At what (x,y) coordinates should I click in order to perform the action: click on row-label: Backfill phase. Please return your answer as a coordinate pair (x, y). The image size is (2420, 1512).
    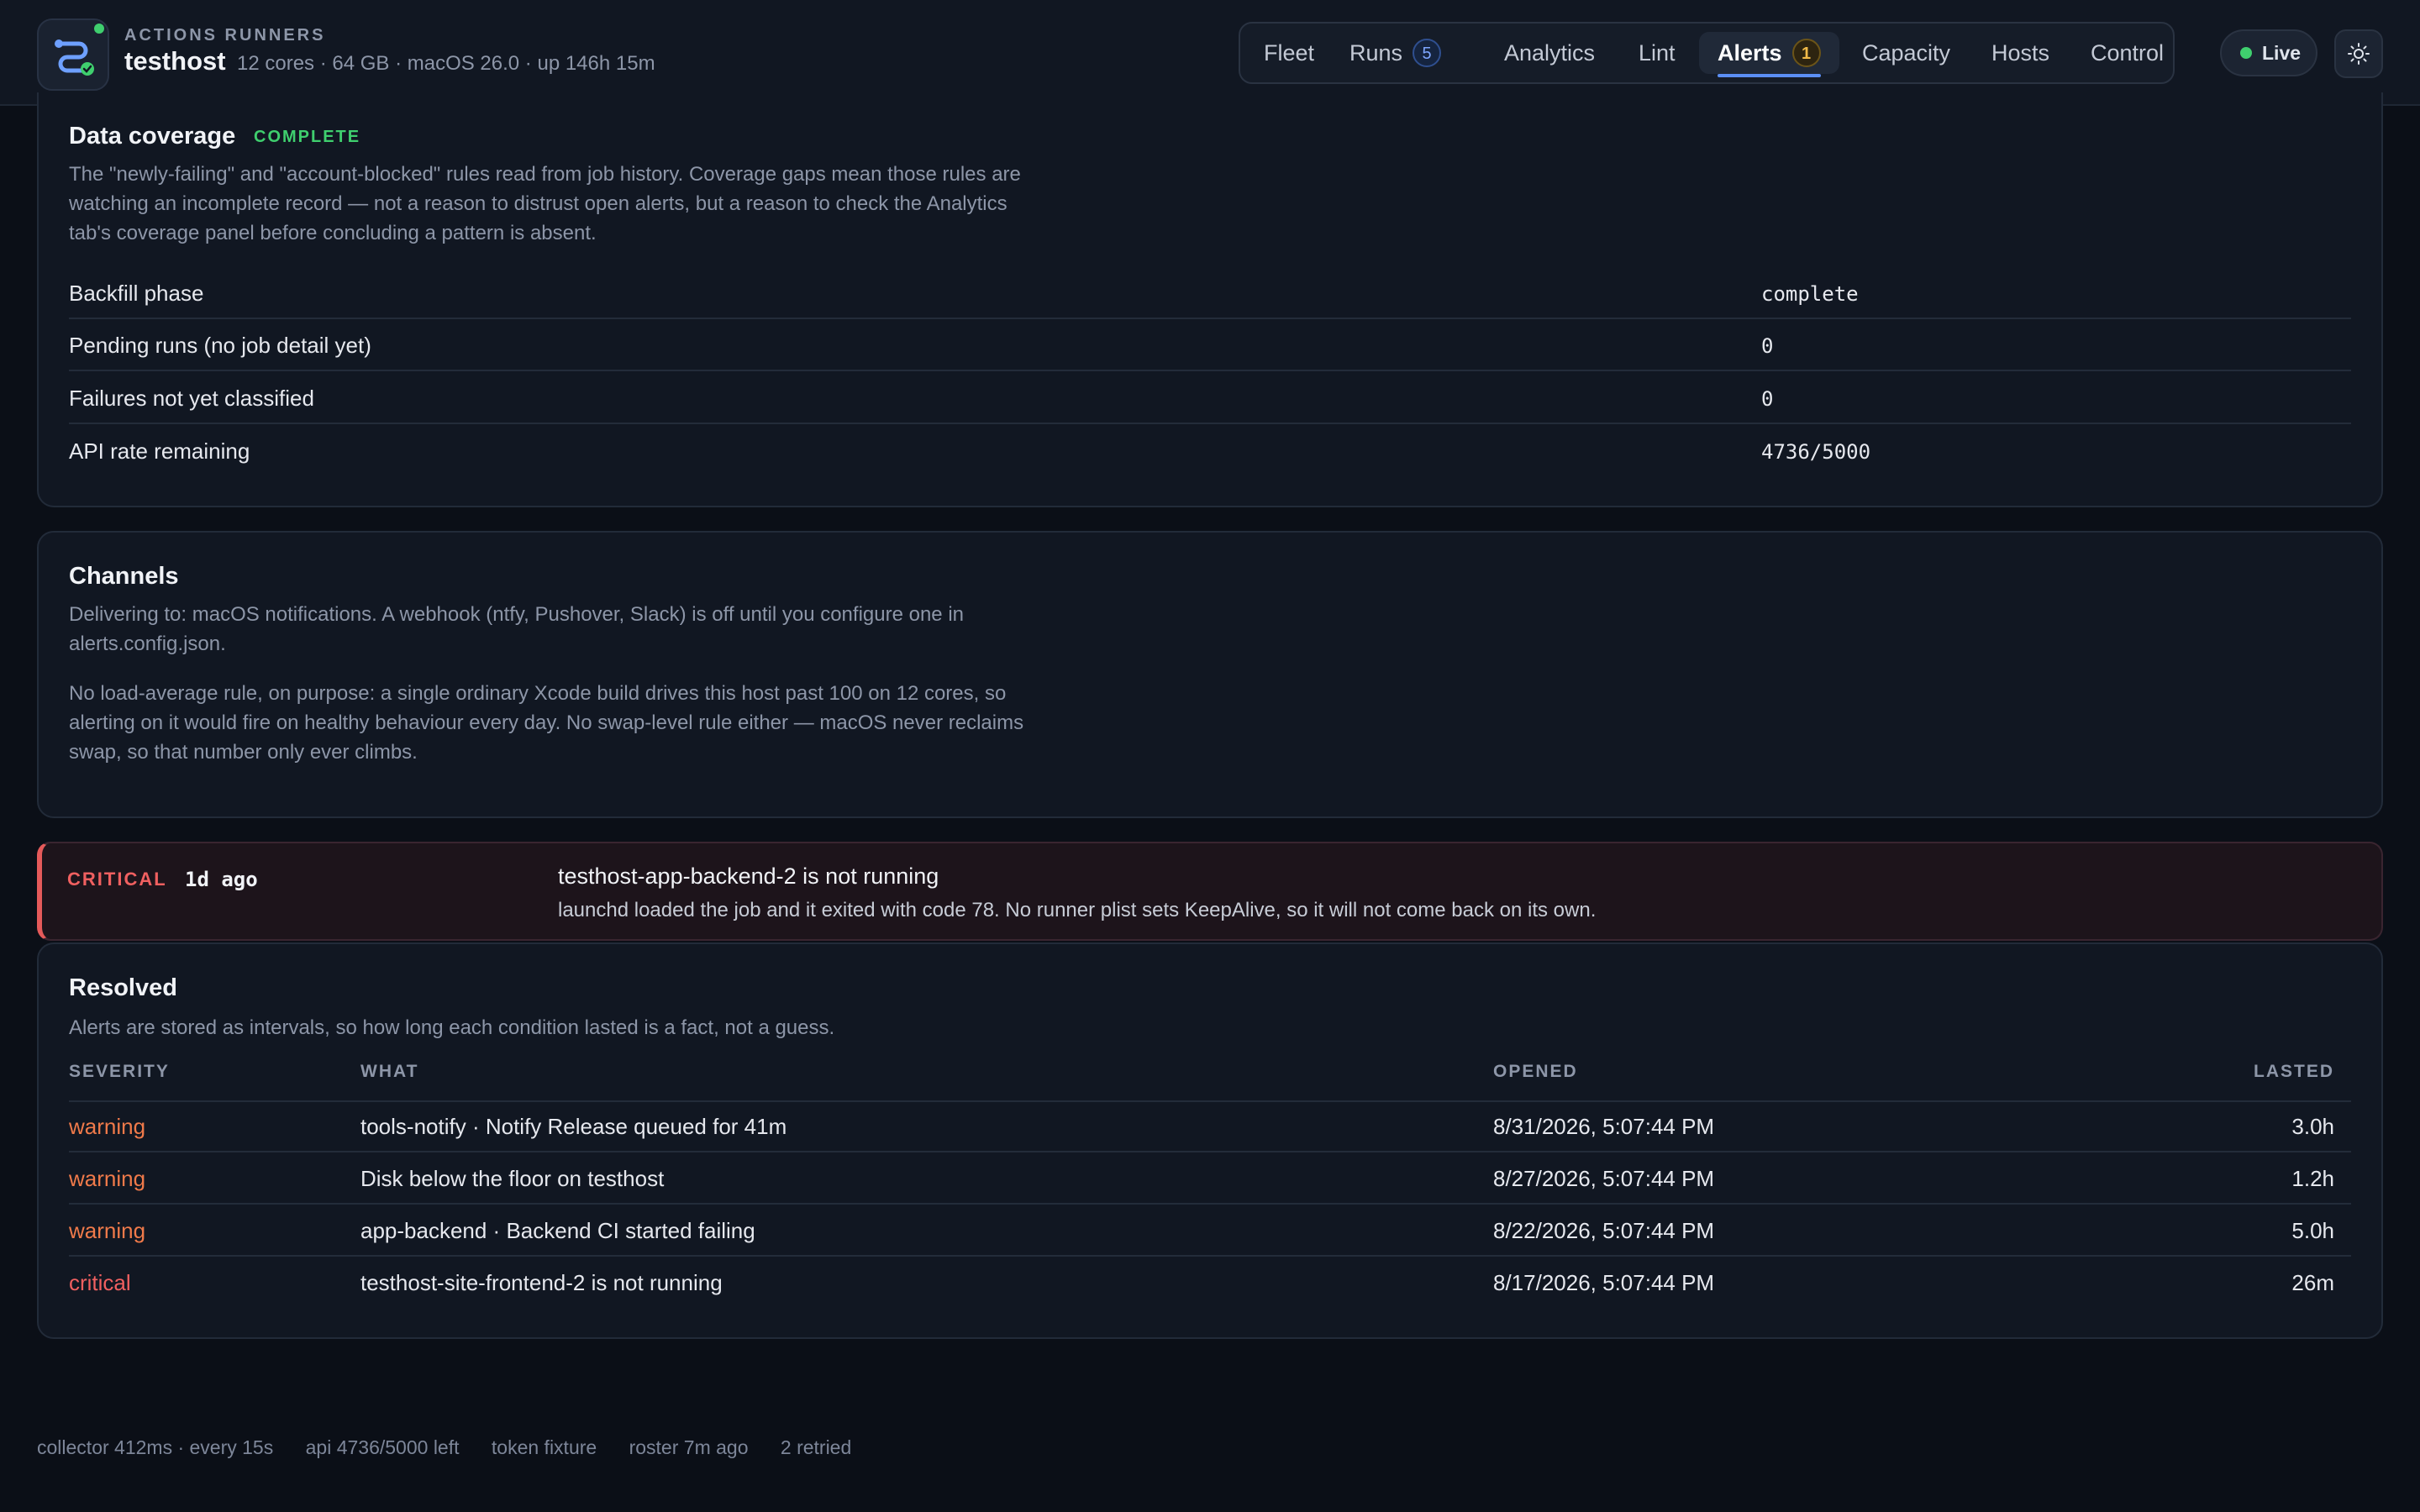
    Looking at the image, I should click on (136, 293).